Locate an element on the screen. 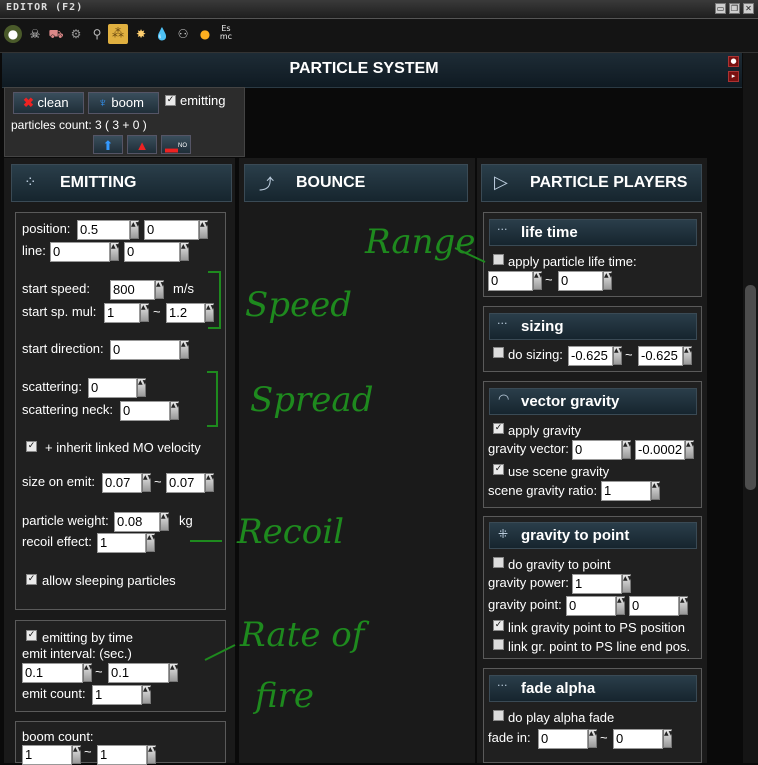 The height and width of the screenshot is (765, 758). rate-annotation-1: Rate of is located at coordinates (302, 635).